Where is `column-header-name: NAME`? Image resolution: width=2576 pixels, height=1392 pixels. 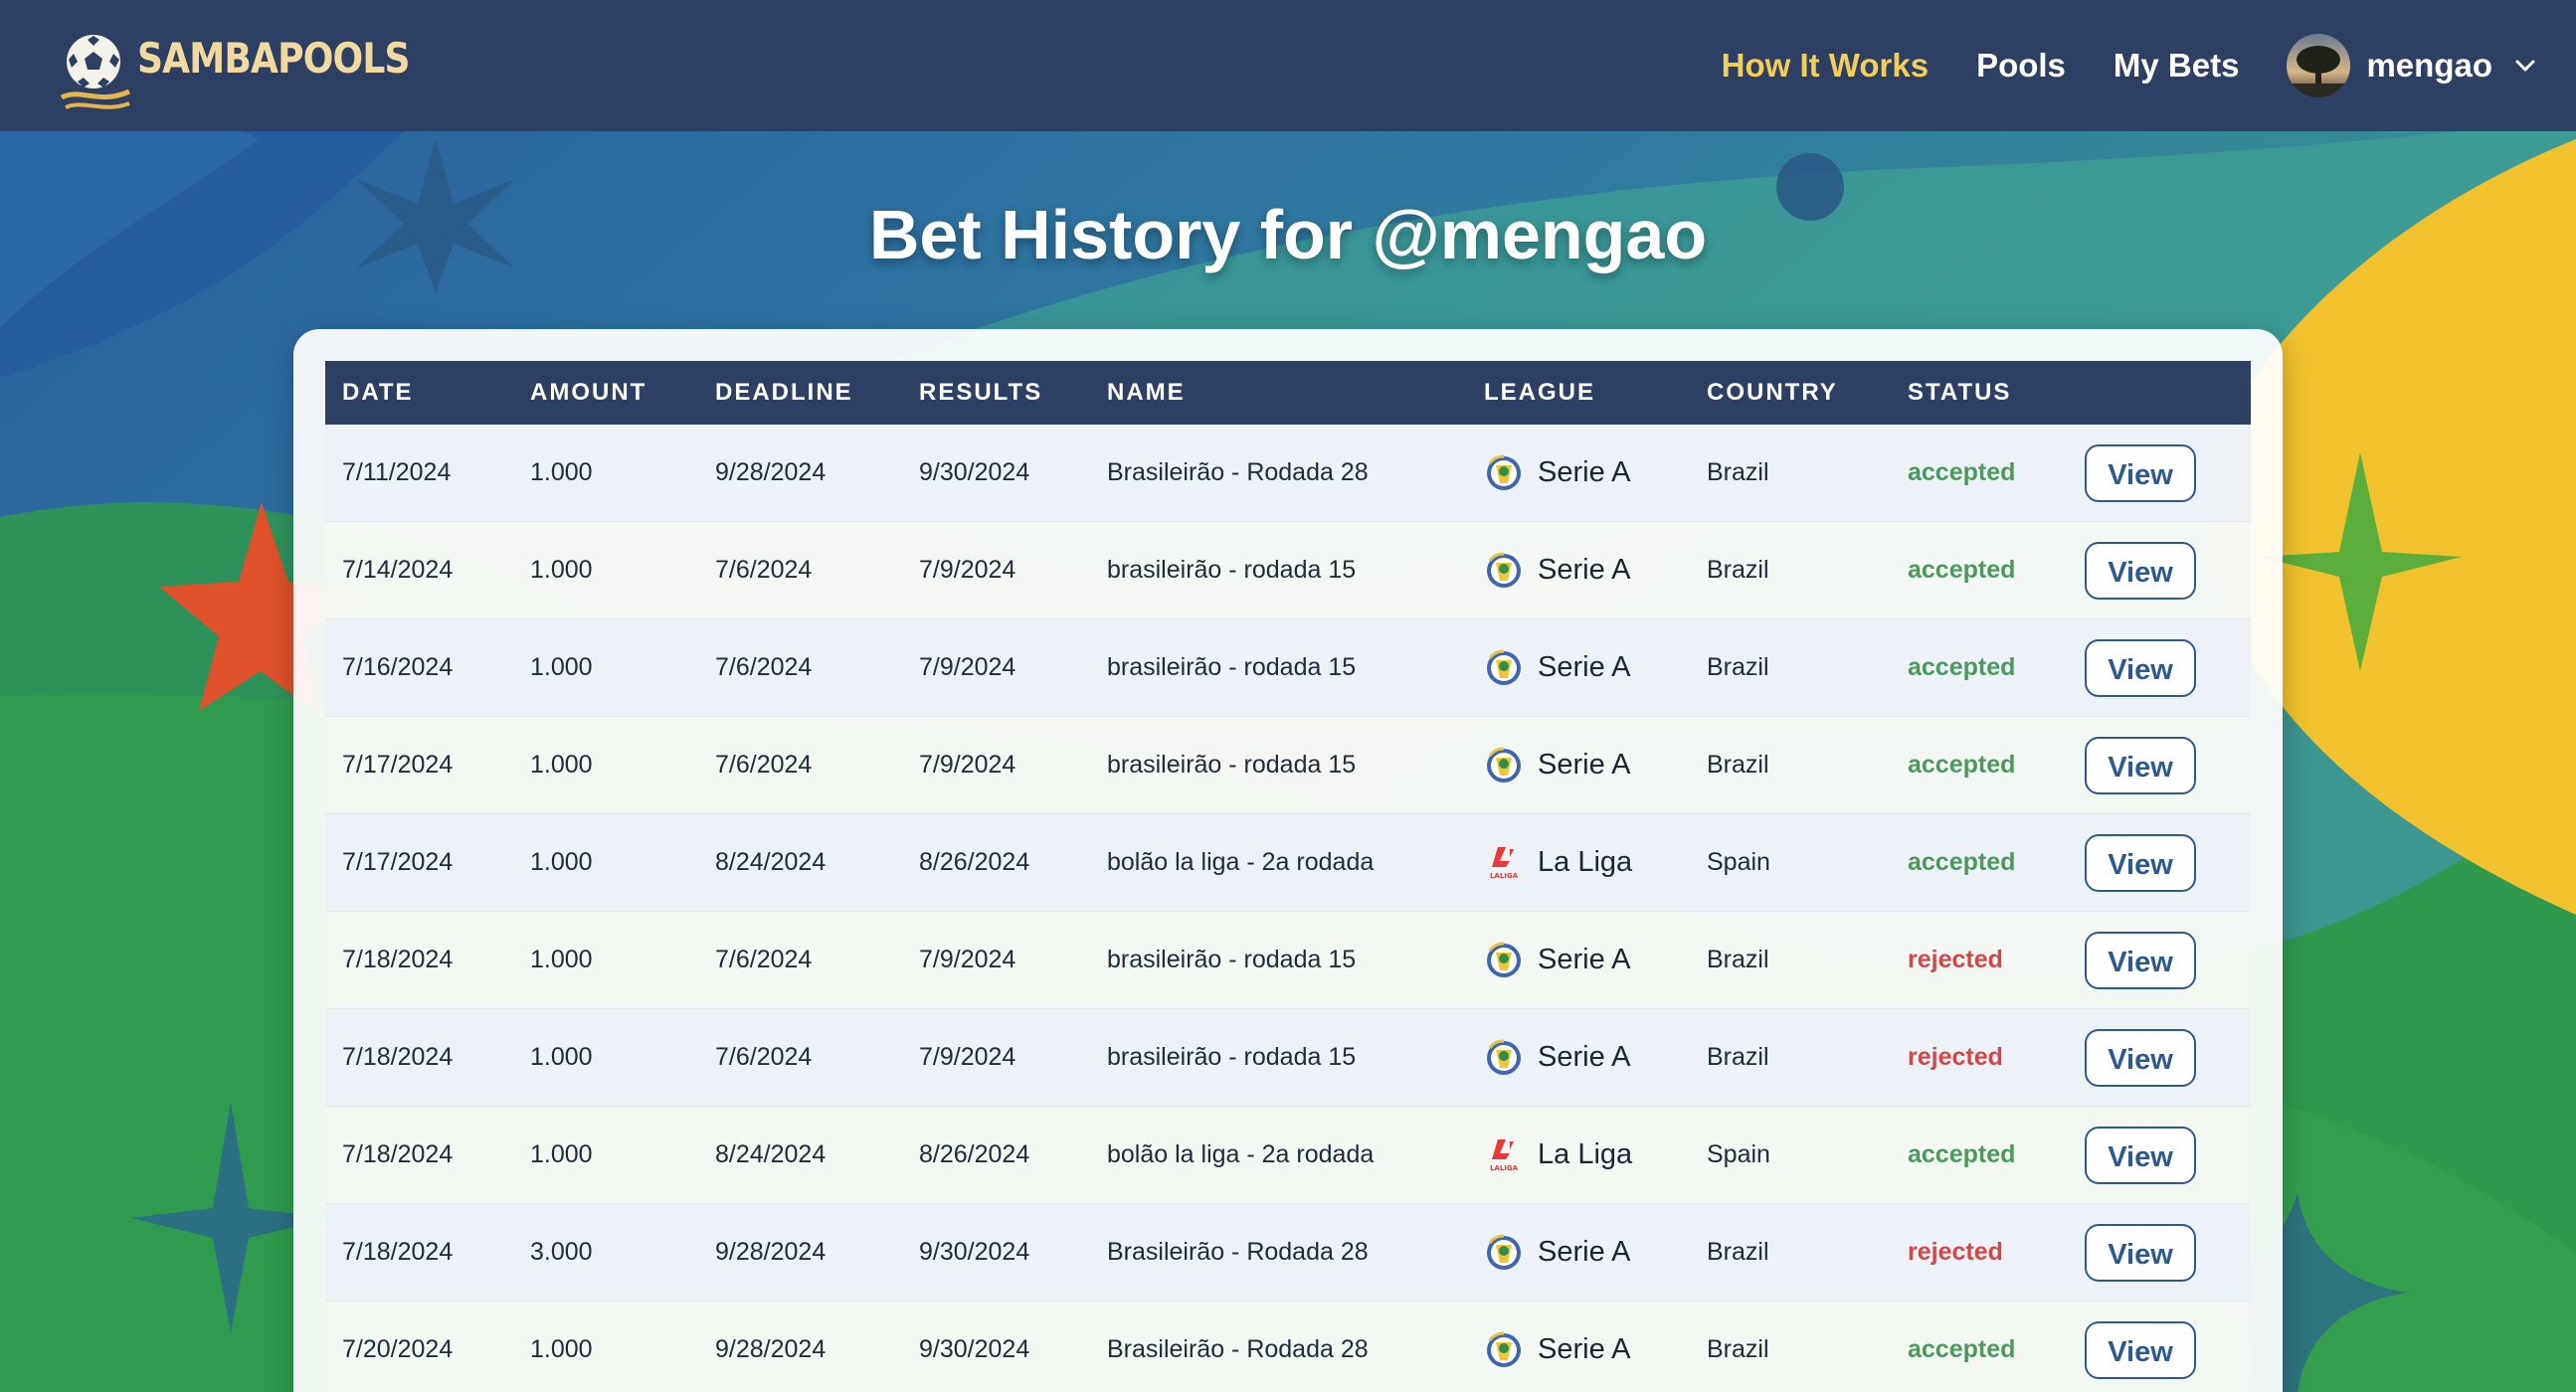 column-header-name: NAME is located at coordinates (1278, 393).